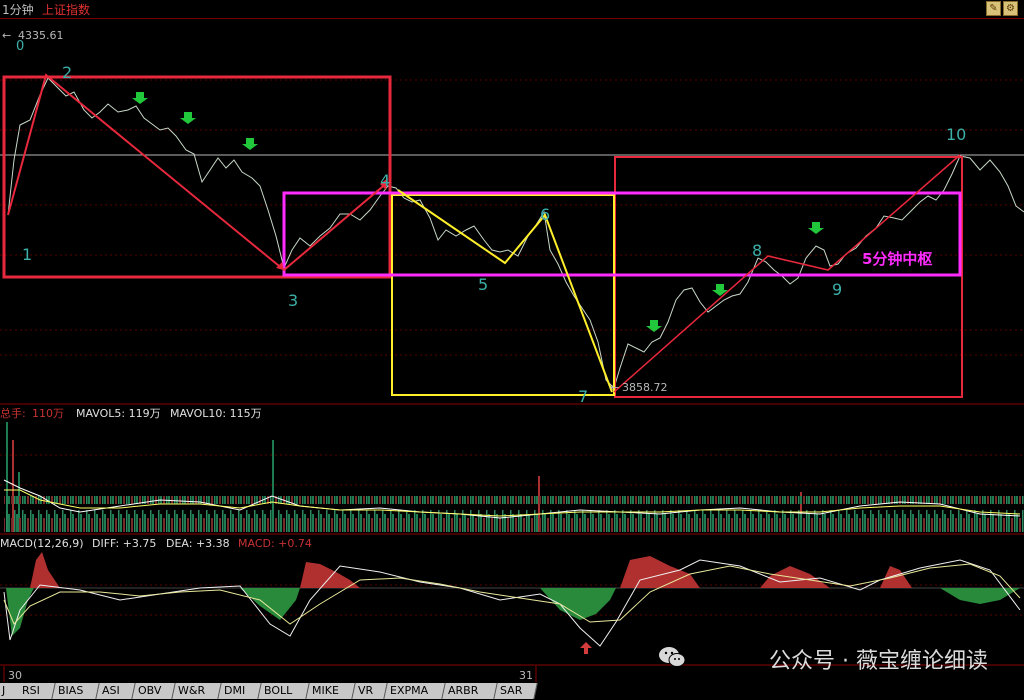 This screenshot has height=700, width=1024. I want to click on volume-label-prefix: 总手:, so click(13, 413).